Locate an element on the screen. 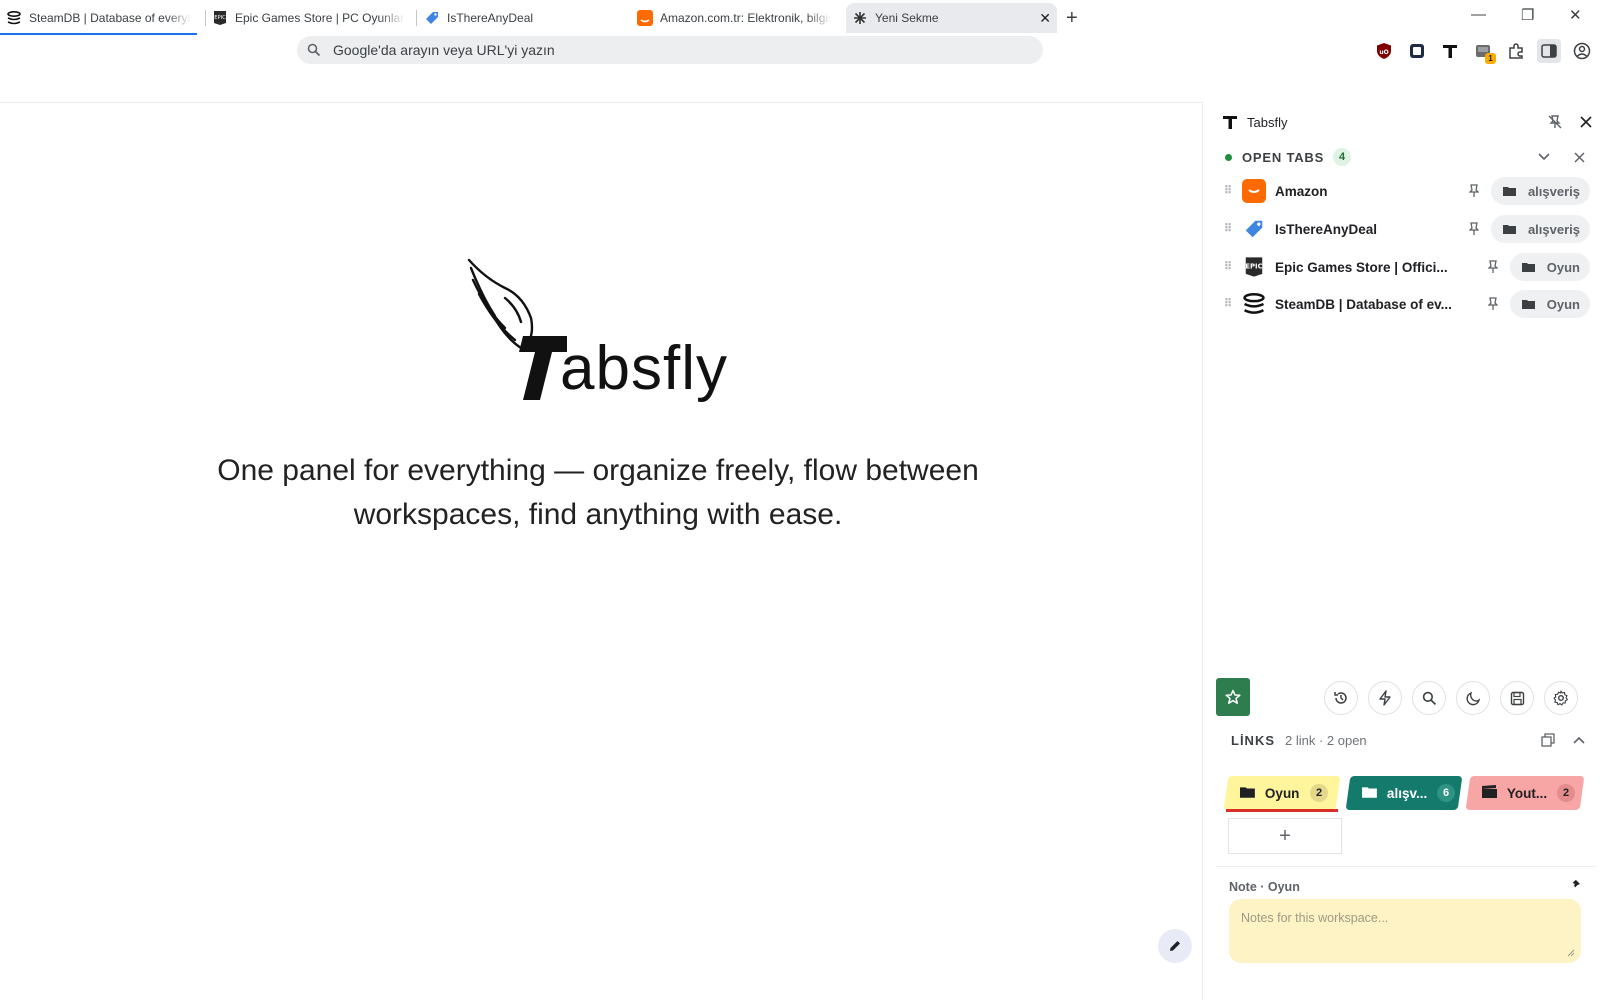 Image resolution: width=1600 pixels, height=1000 pixels. restore-button: ❐ is located at coordinates (1527, 15).